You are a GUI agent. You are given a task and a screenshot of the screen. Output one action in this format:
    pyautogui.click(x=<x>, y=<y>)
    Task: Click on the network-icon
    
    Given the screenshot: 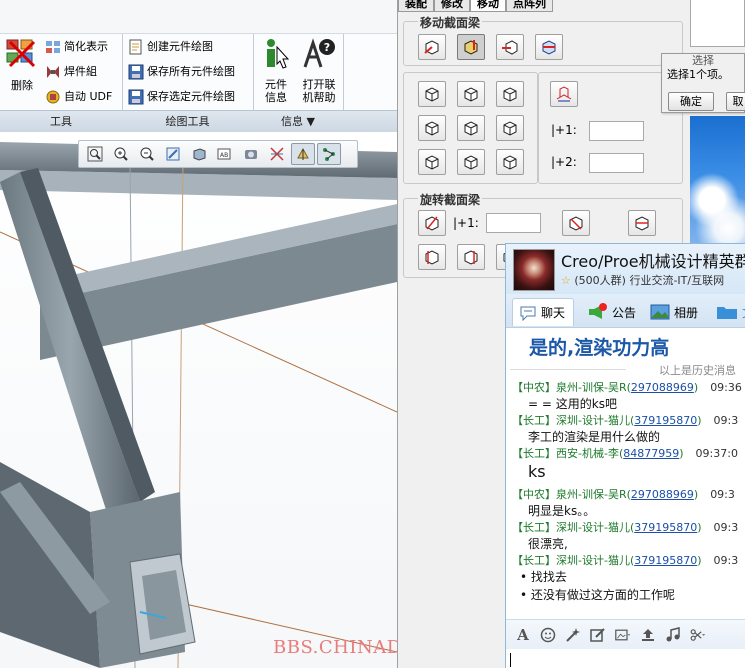 What is the action you would take?
    pyautogui.click(x=329, y=154)
    